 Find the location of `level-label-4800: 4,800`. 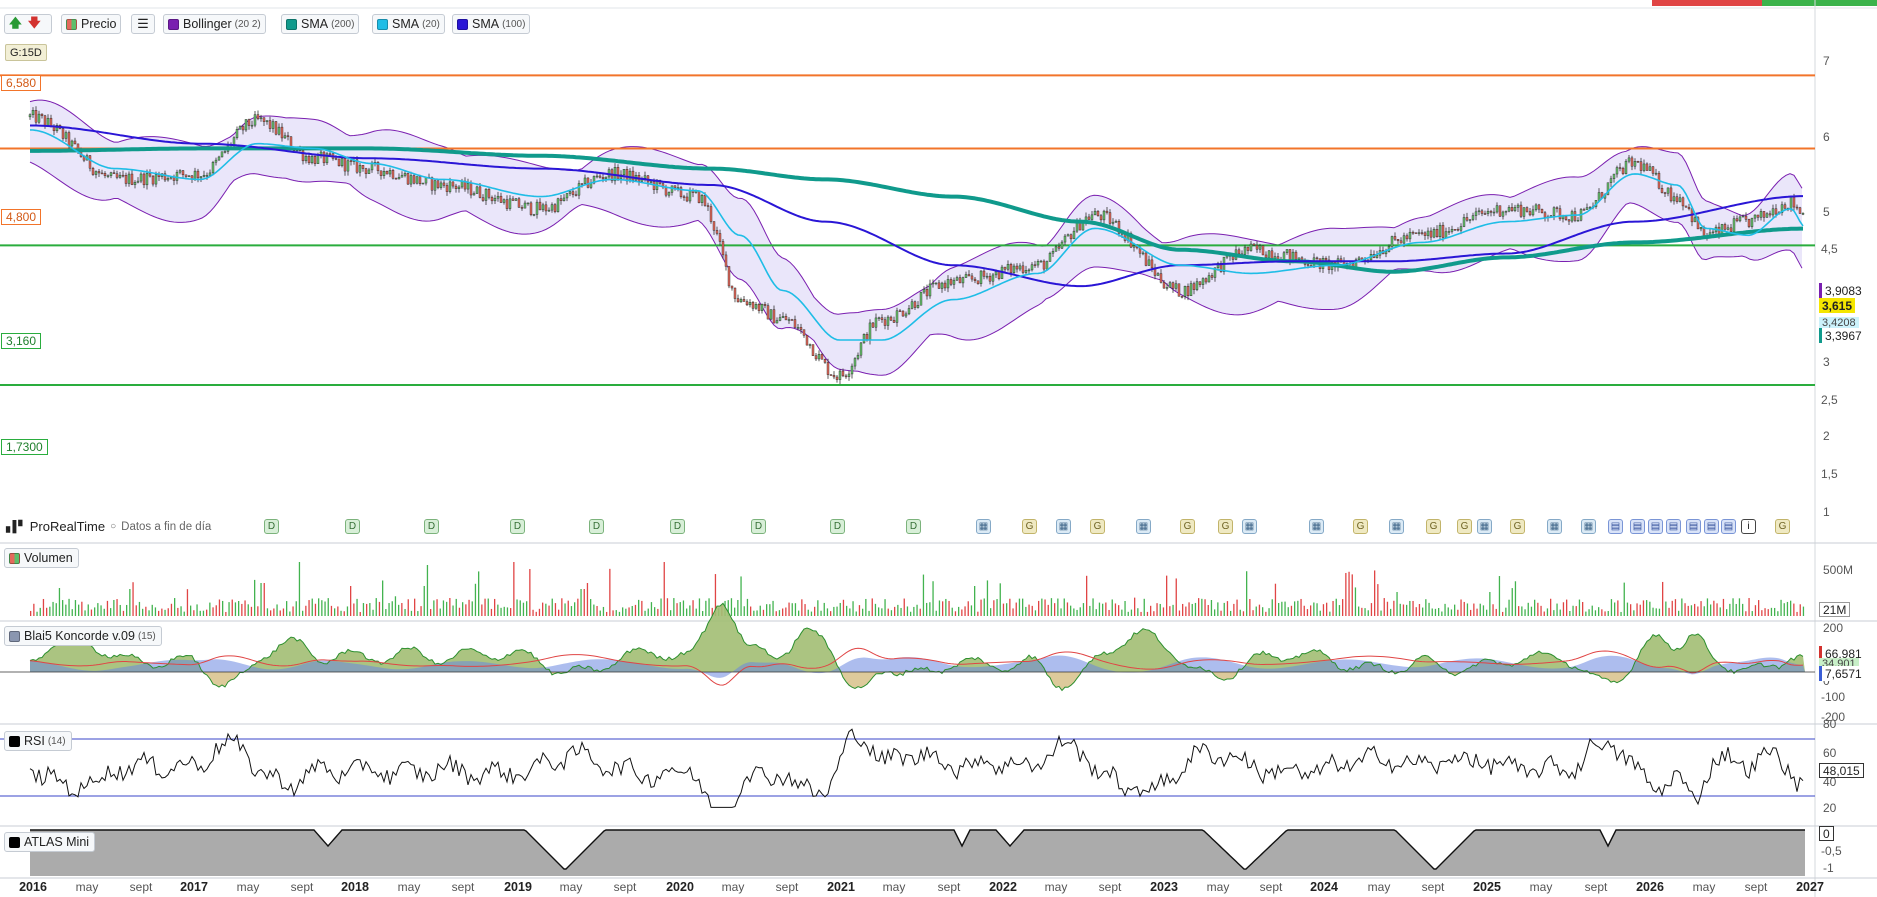

level-label-4800: 4,800 is located at coordinates (21, 217).